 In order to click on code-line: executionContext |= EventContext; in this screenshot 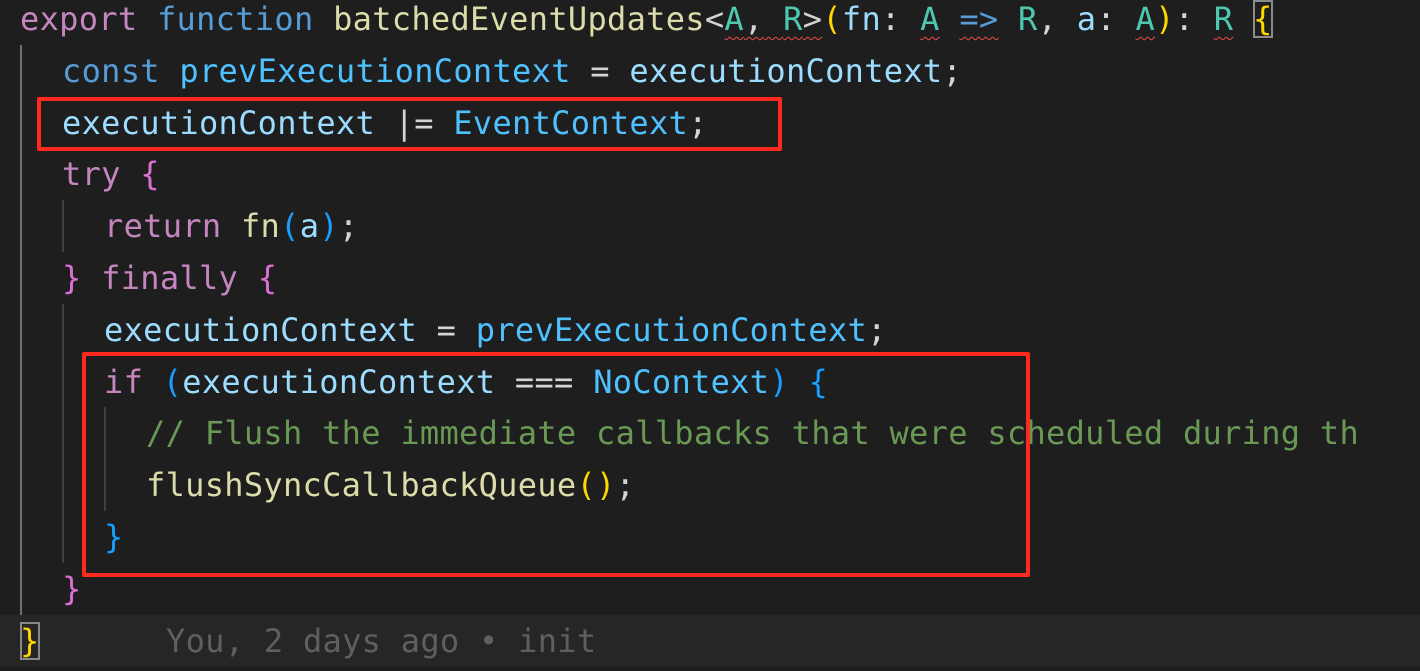, I will do `click(710, 123)`.